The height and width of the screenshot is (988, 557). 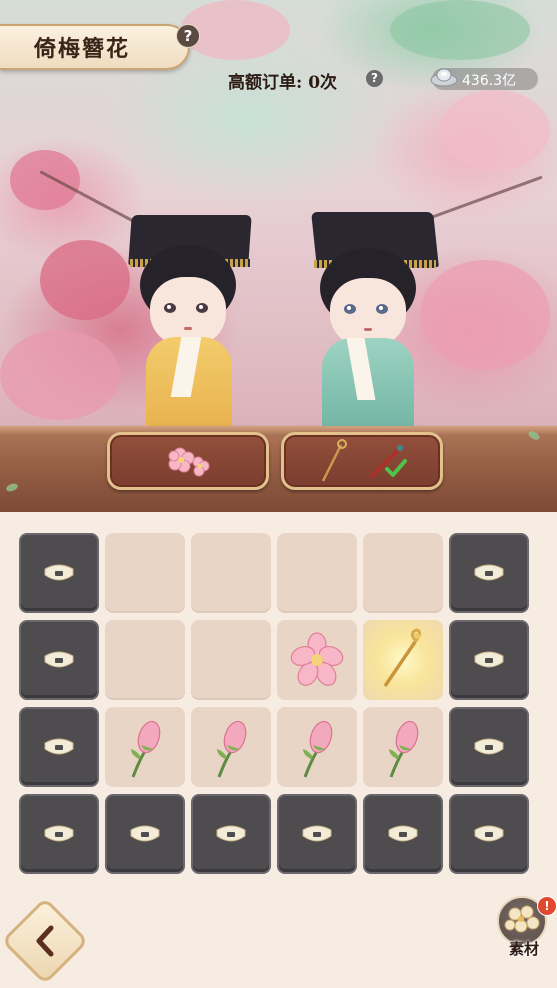 What do you see at coordinates (82, 49) in the screenshot?
I see `page-title: 倚梅簪花` at bounding box center [82, 49].